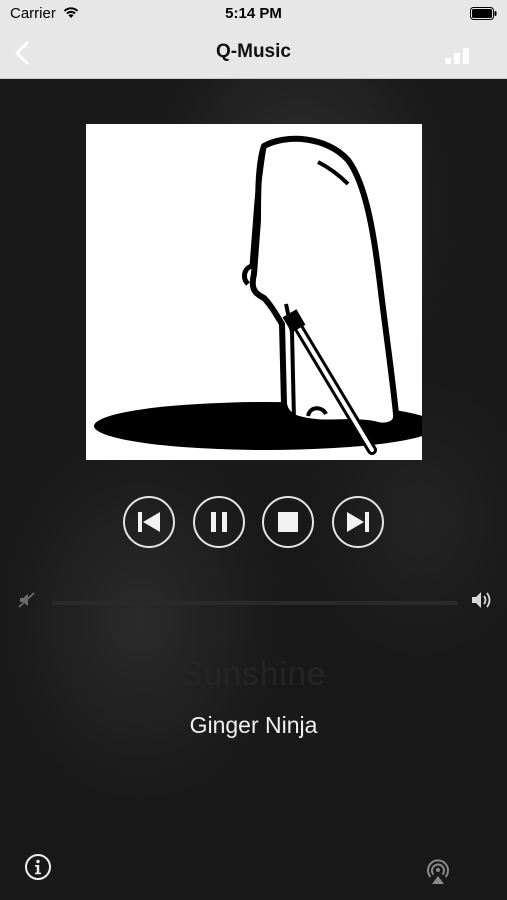  What do you see at coordinates (483, 13) in the screenshot?
I see `battery-icon` at bounding box center [483, 13].